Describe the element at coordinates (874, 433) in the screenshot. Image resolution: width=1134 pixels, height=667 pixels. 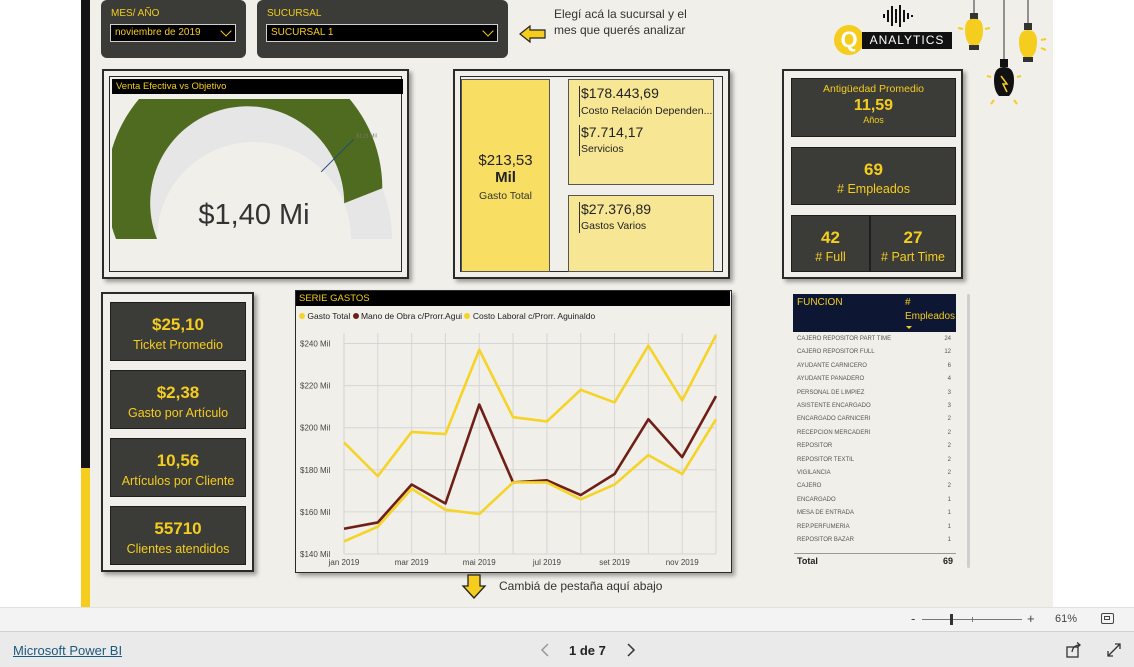
I see `table-row: RECEPCION MERCADERI 2` at that location.